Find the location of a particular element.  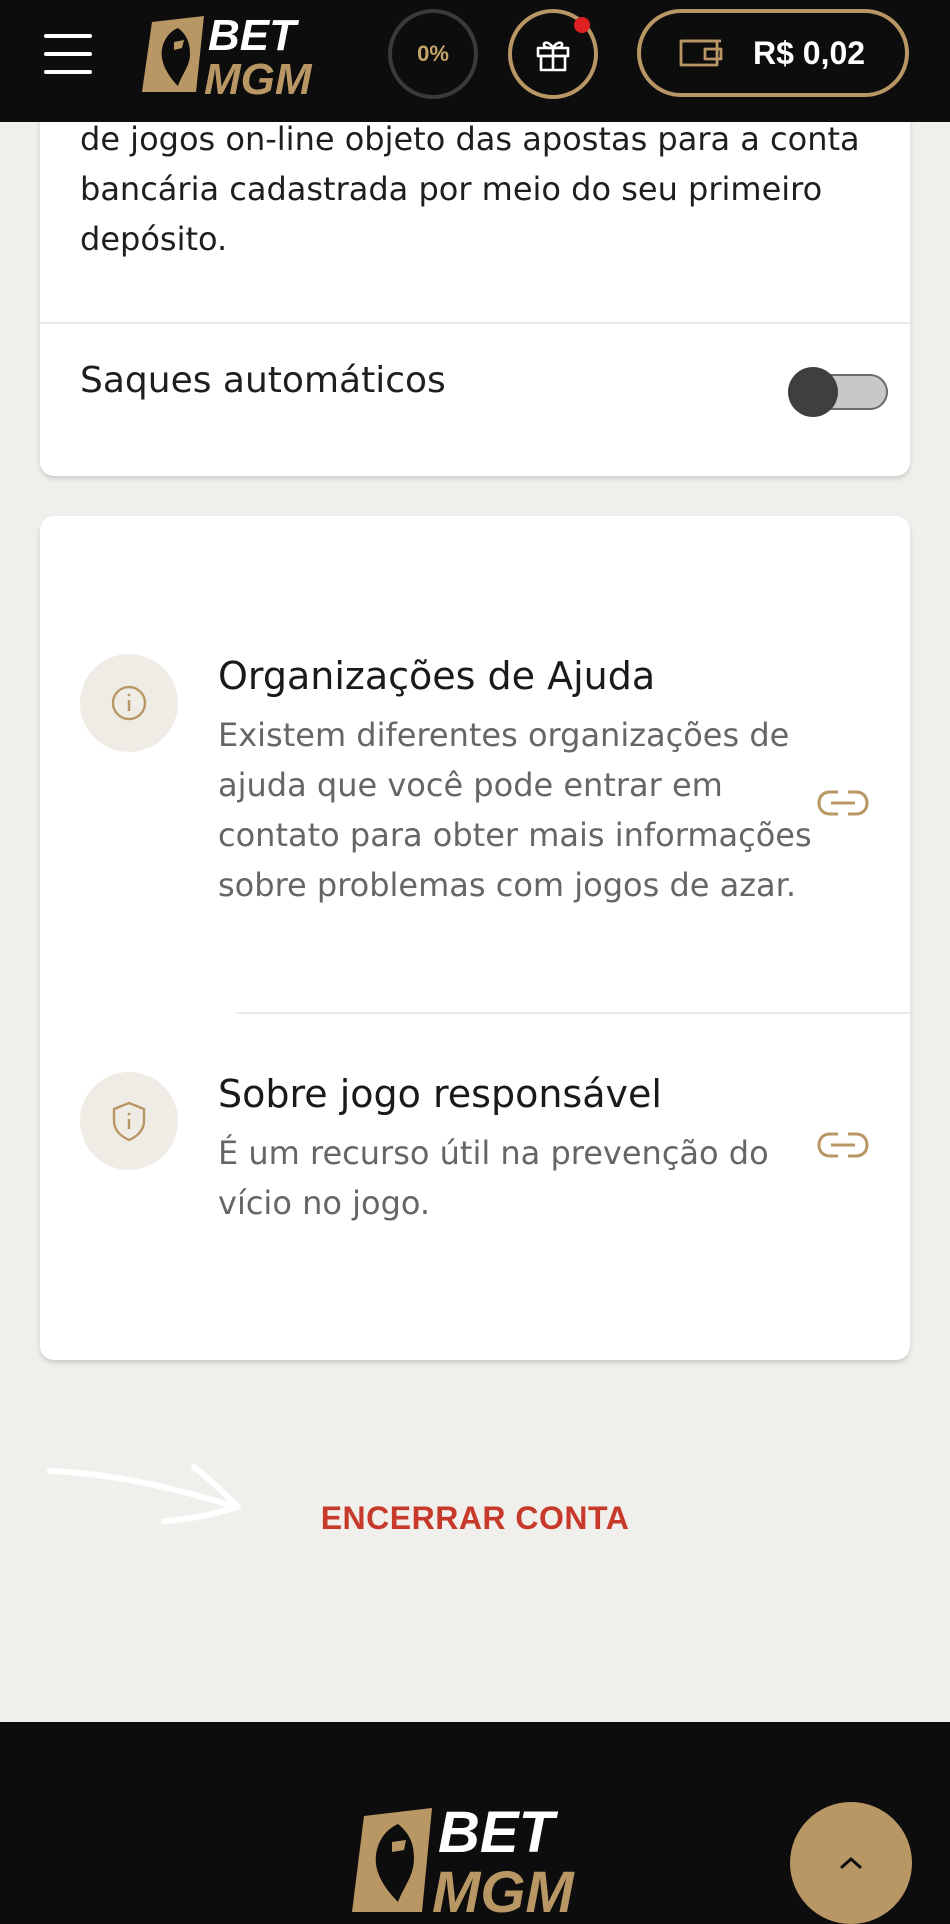

notification-dot is located at coordinates (582, 25).